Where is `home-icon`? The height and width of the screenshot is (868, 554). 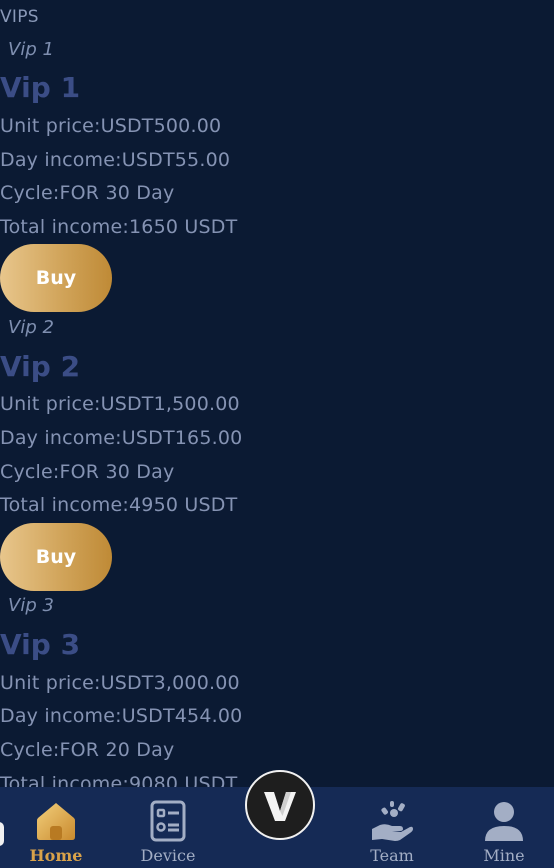 home-icon is located at coordinates (56, 821).